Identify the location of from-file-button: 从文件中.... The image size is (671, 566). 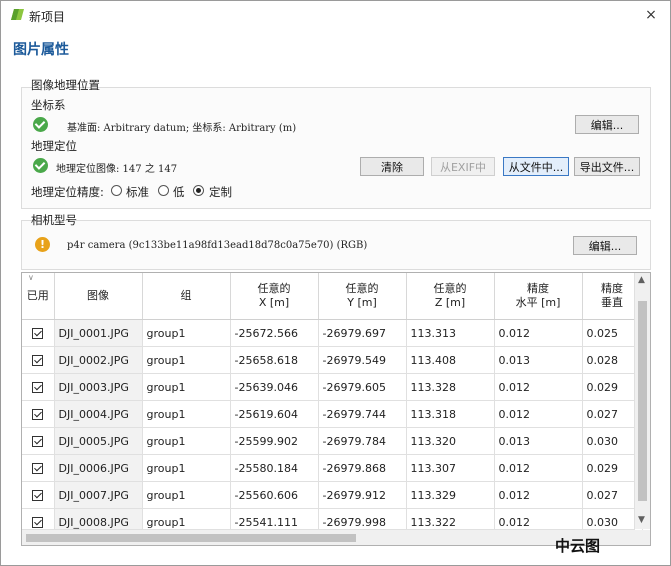
(536, 166).